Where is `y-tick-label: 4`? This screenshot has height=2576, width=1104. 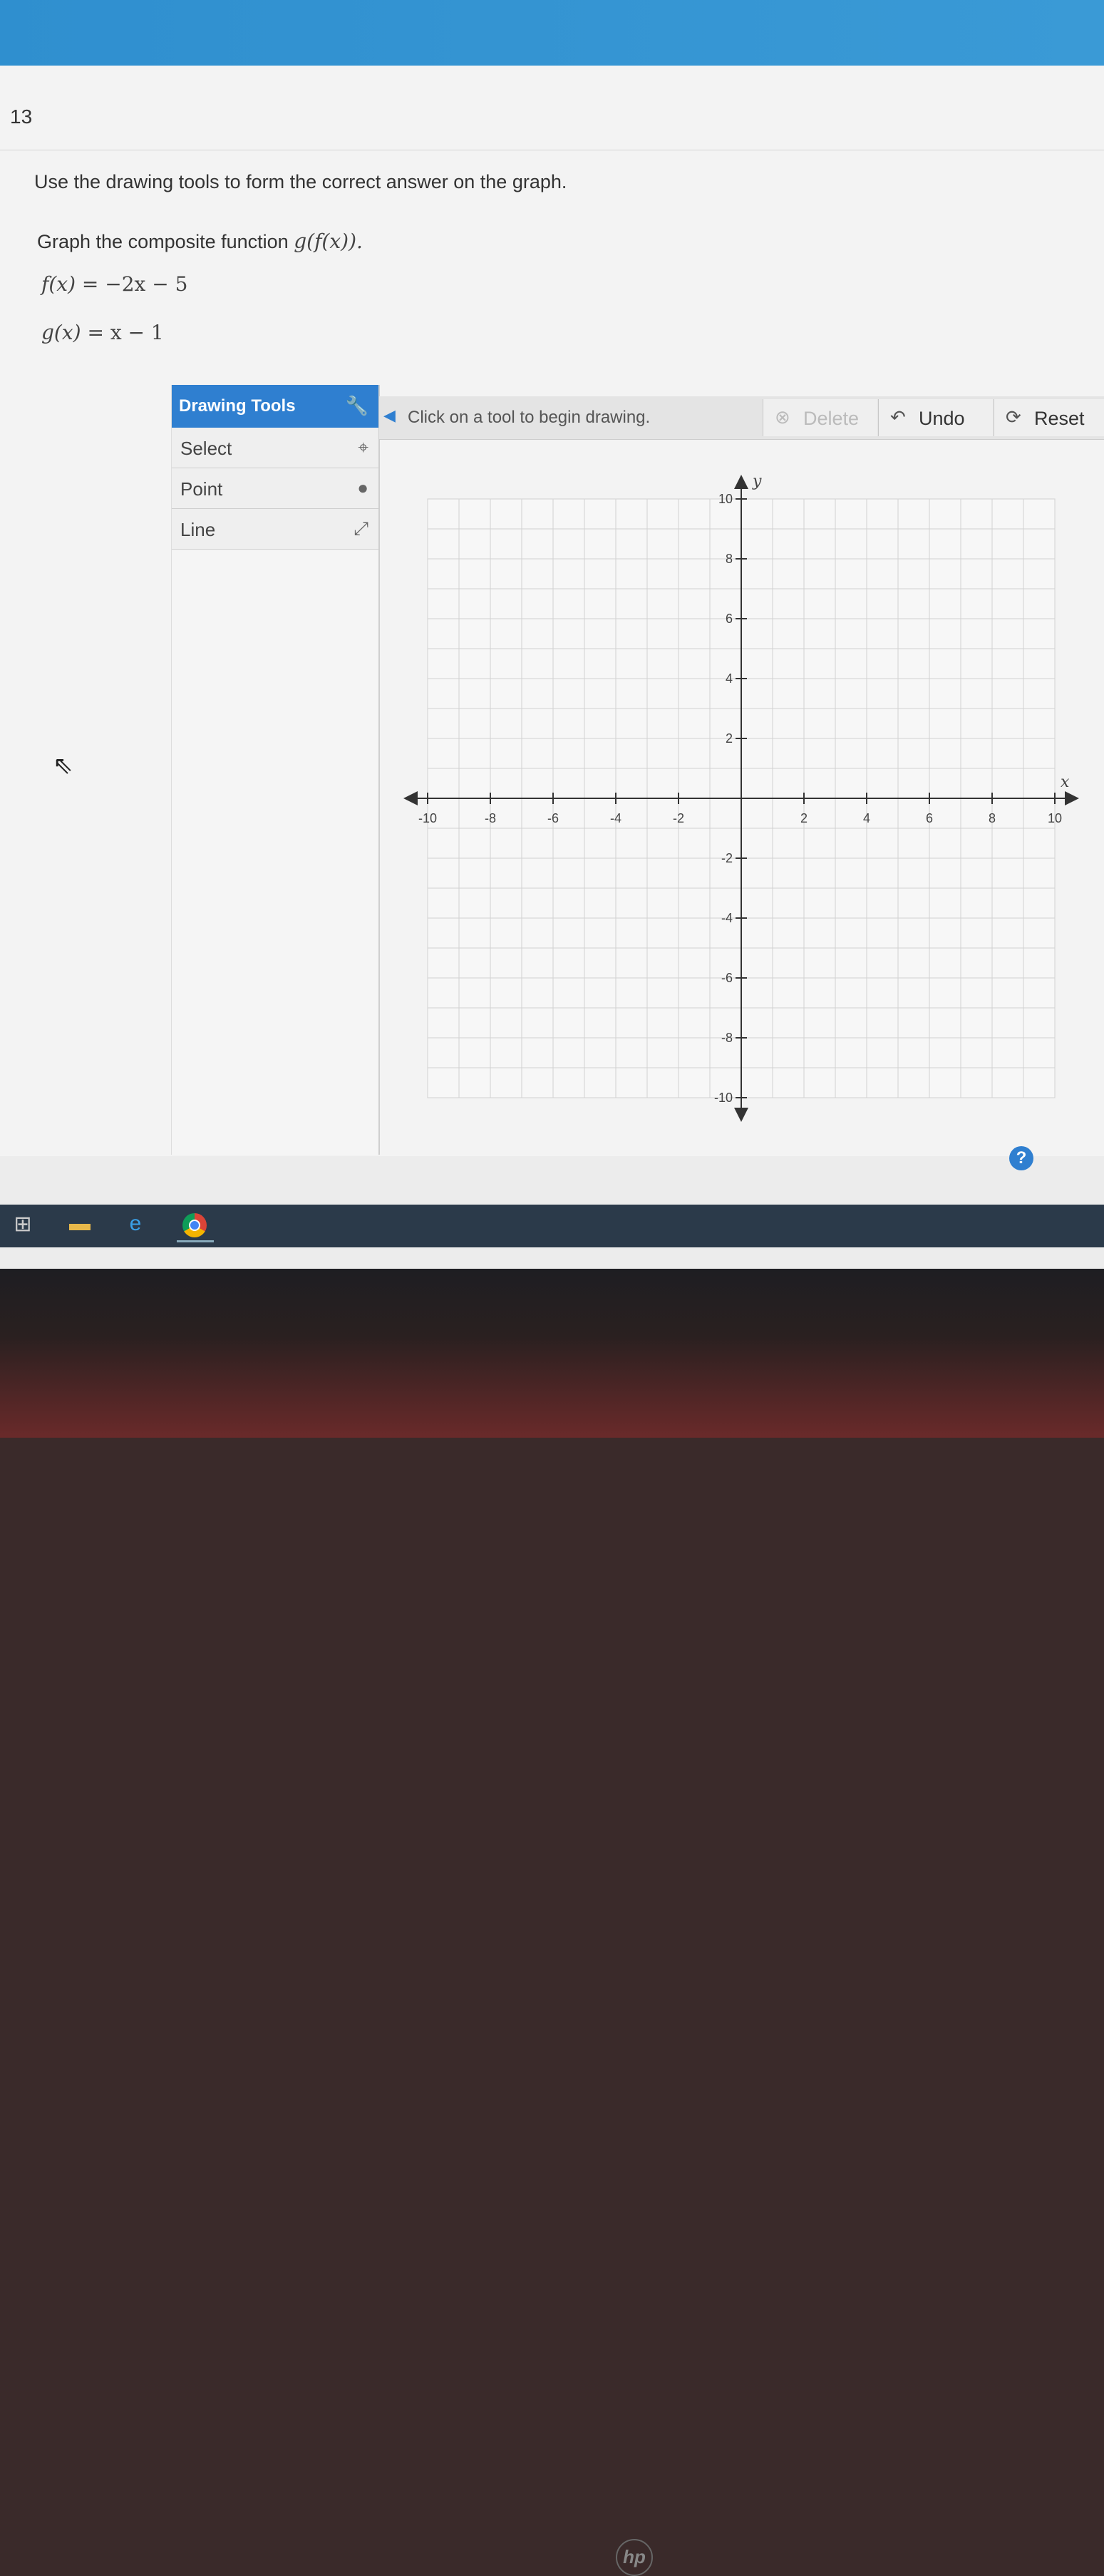
y-tick-label: 4 is located at coordinates (729, 678).